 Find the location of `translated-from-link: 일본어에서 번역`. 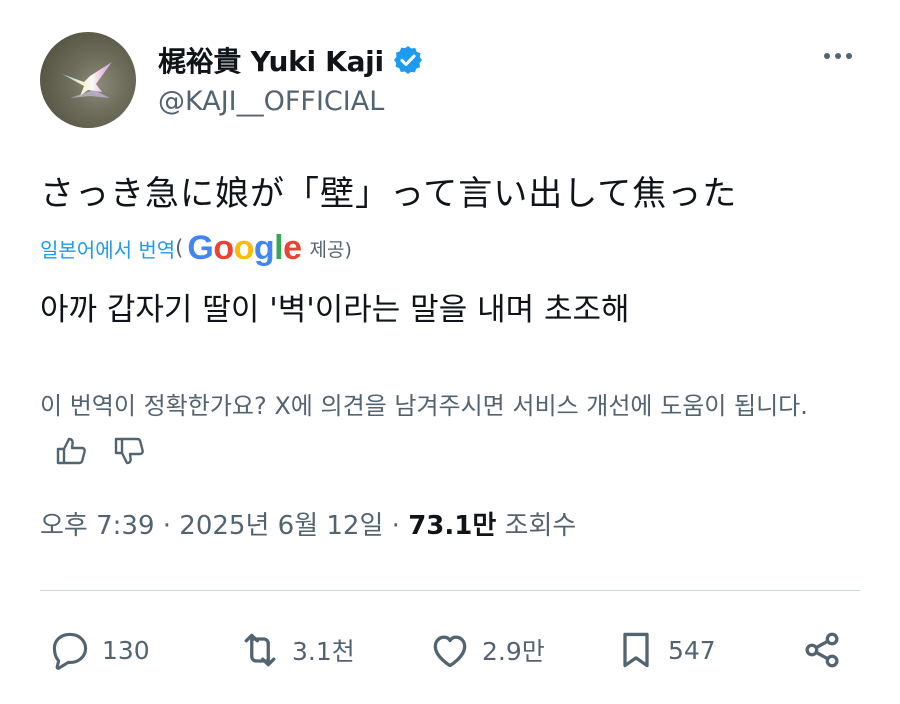

translated-from-link: 일본어에서 번역 is located at coordinates (107, 248).